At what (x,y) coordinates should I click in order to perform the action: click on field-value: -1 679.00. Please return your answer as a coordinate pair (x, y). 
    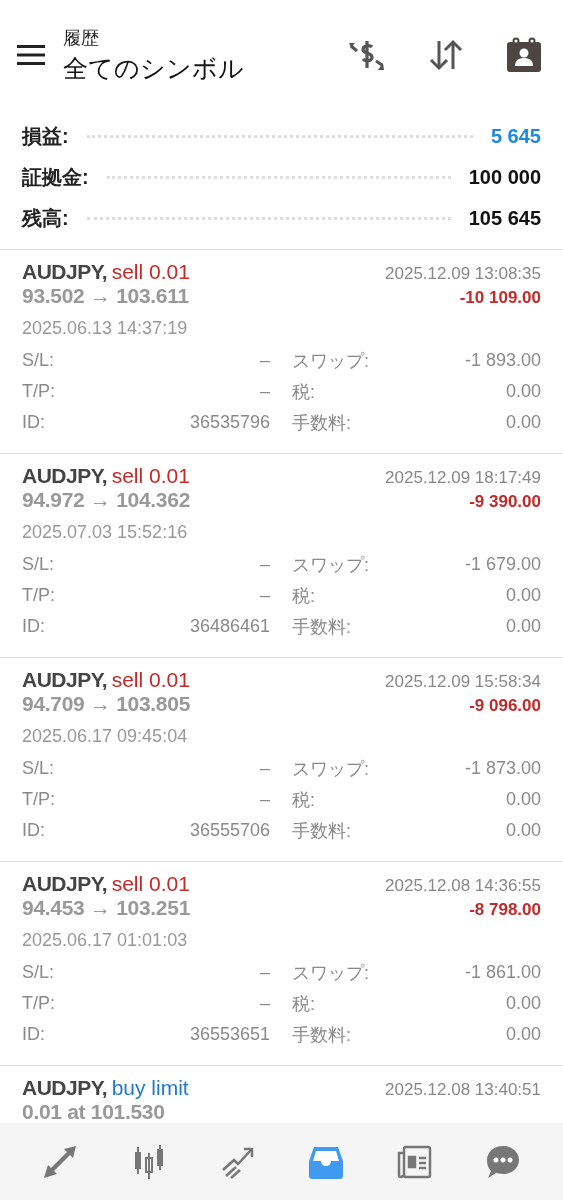
    Looking at the image, I should click on (502, 564).